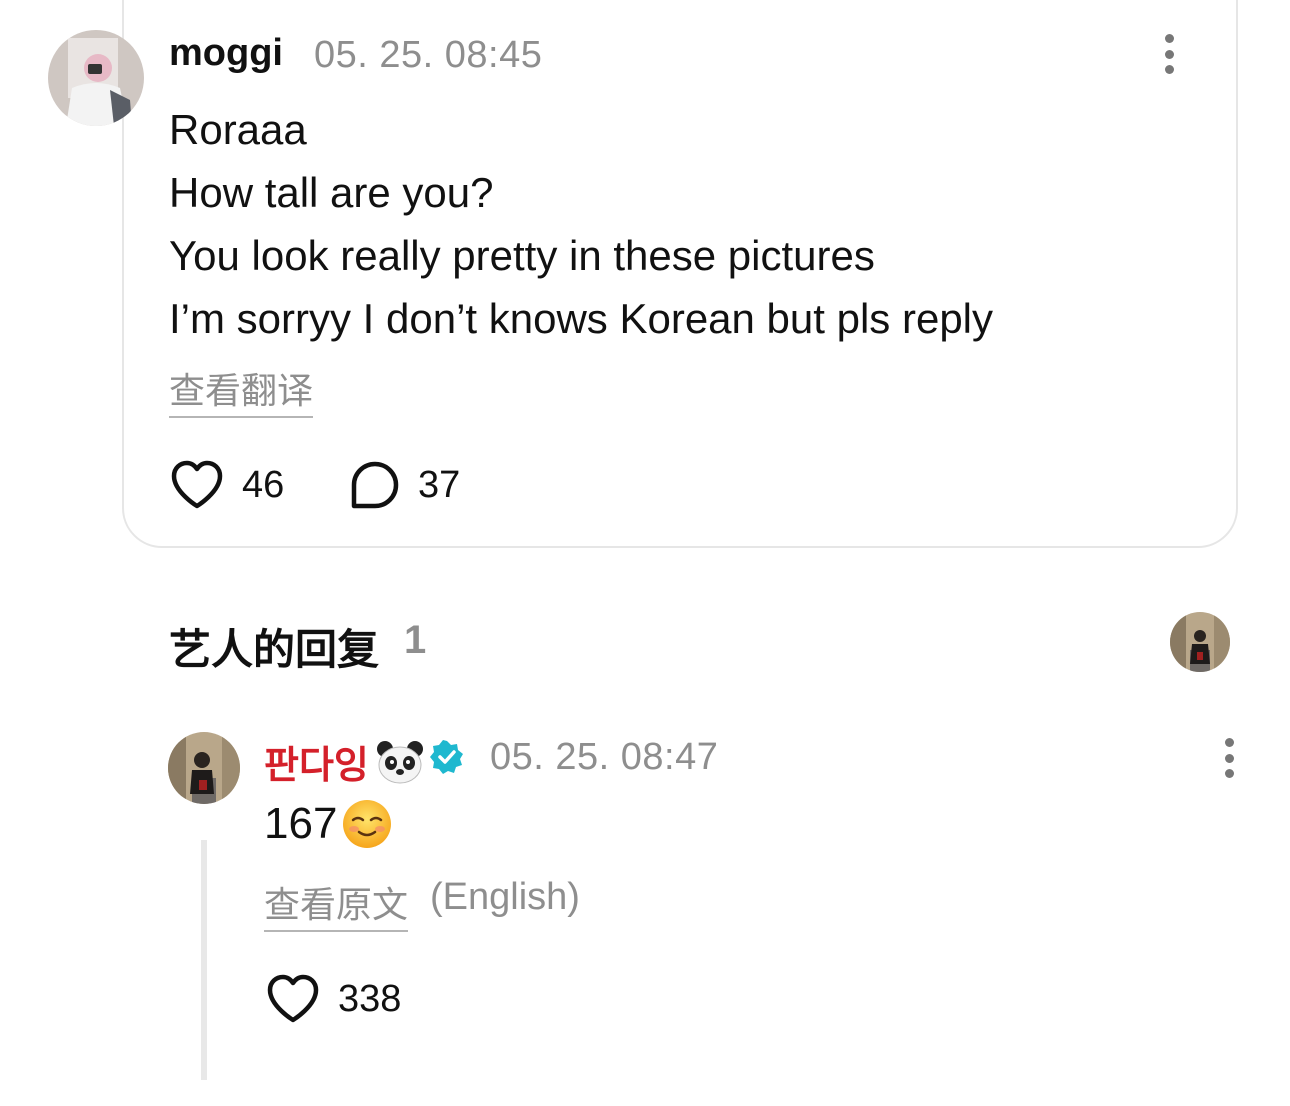 This screenshot has width=1290, height=1106. What do you see at coordinates (336, 904) in the screenshot?
I see `see-original-link: 查看原文` at bounding box center [336, 904].